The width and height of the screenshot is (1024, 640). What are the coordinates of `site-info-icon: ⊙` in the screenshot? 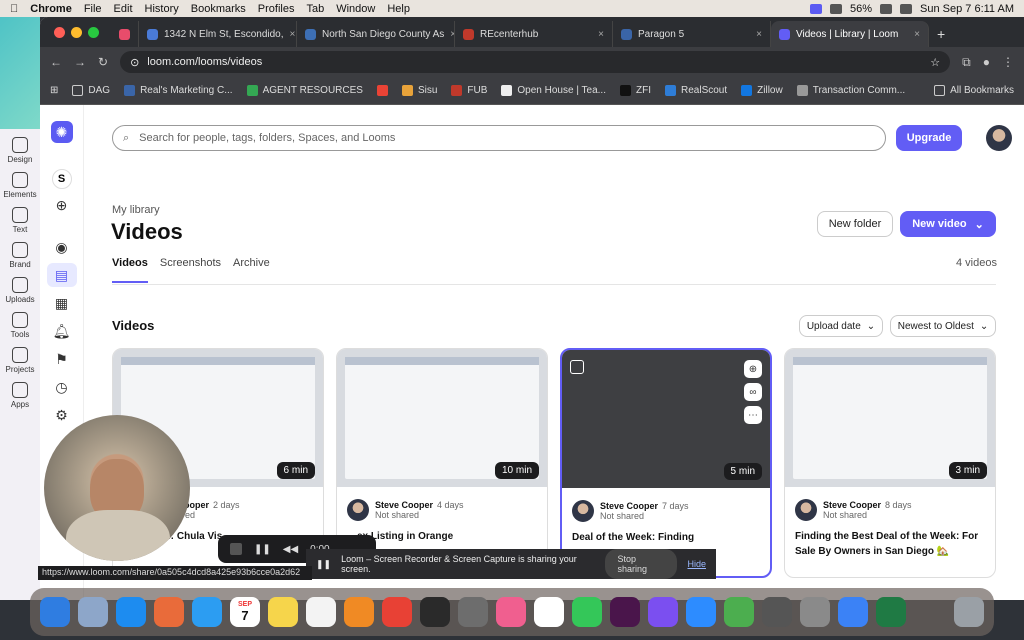 It's located at (134, 62).